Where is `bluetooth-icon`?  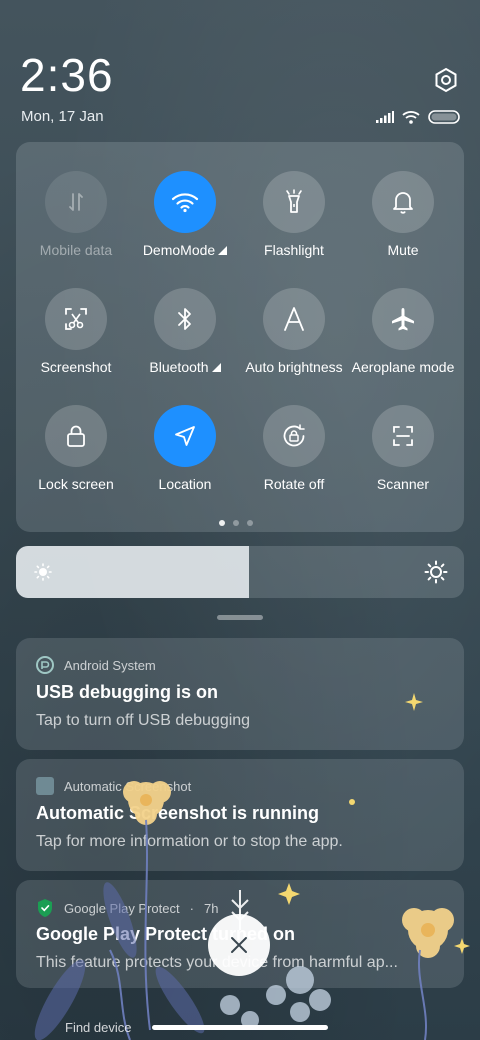
bluetooth-icon is located at coordinates (185, 319).